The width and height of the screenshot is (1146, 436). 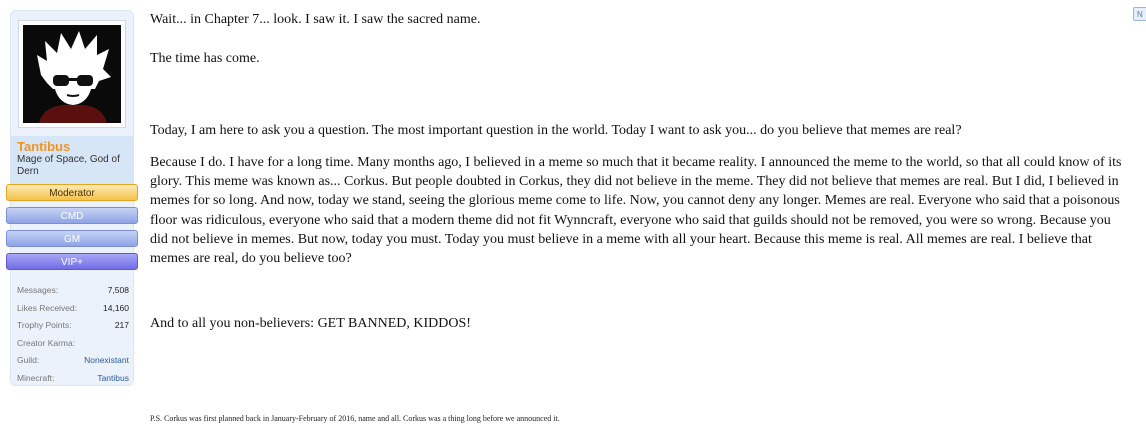 What do you see at coordinates (72, 192) in the screenshot?
I see `banner-moderator: Moderator` at bounding box center [72, 192].